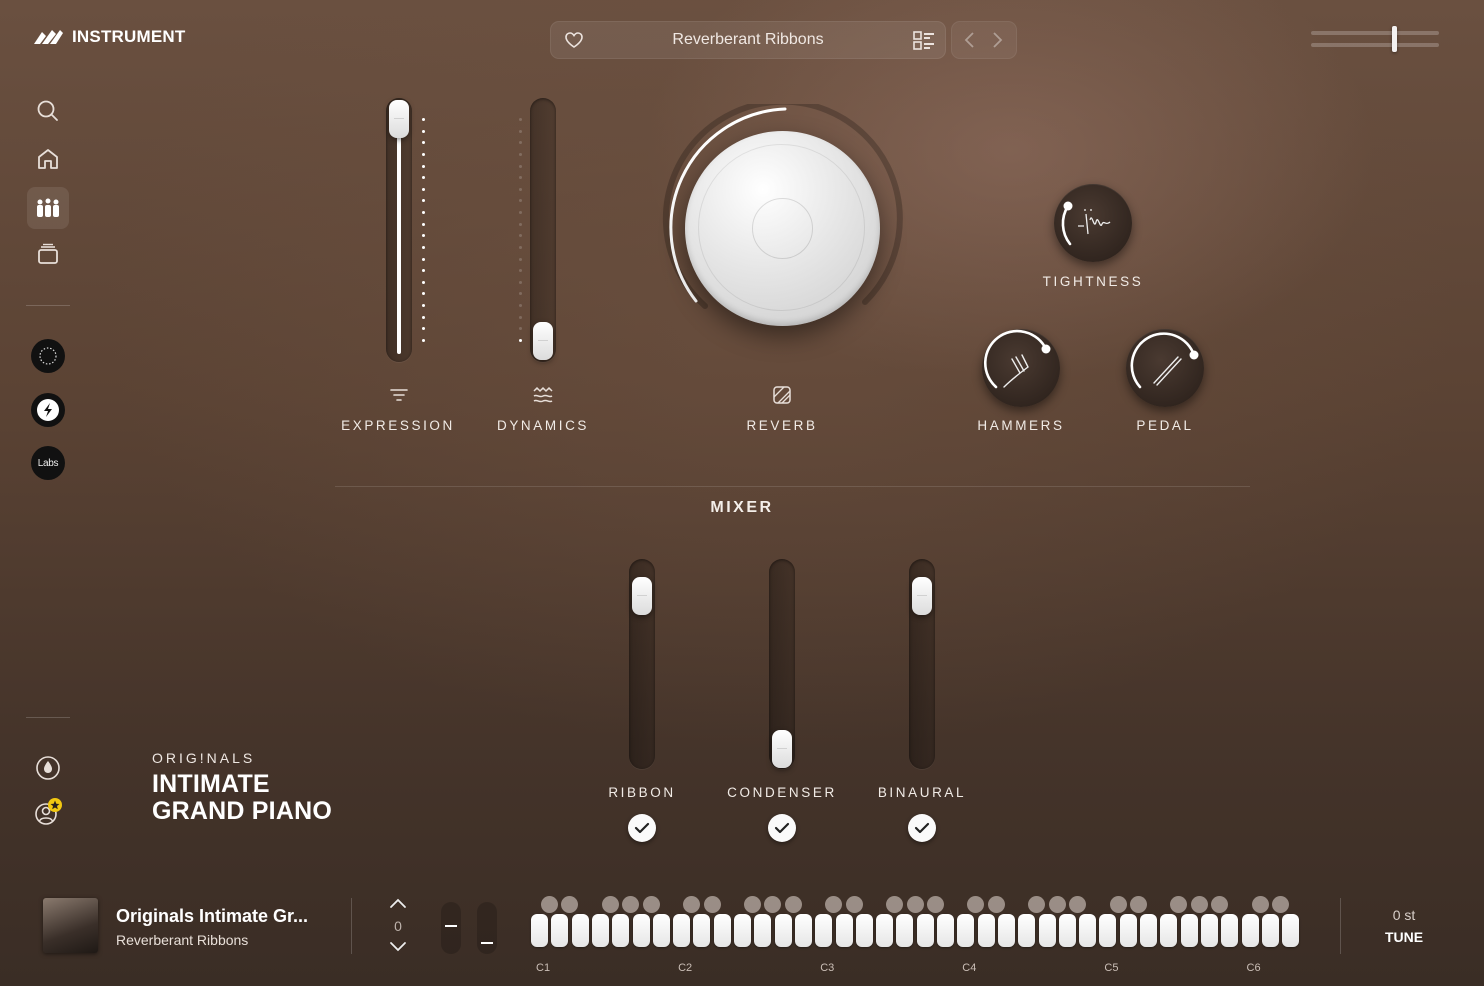 This screenshot has height=986, width=1484. Describe the element at coordinates (48, 410) in the screenshot. I see `spitfire-badge` at that location.